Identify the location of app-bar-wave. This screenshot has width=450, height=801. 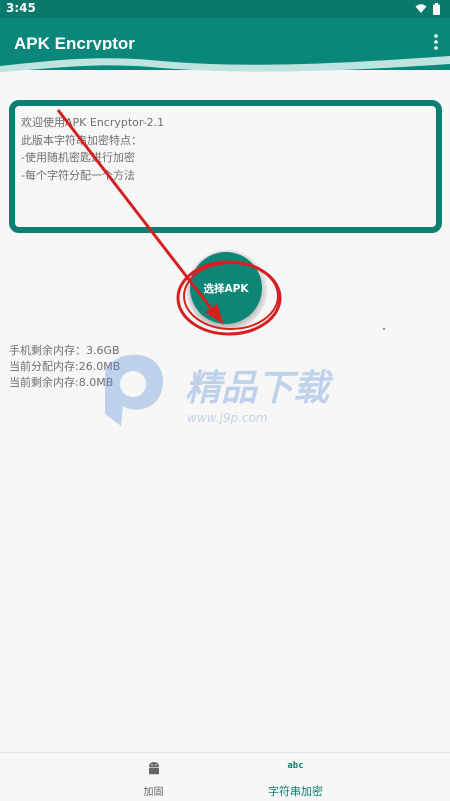
(225, 61).